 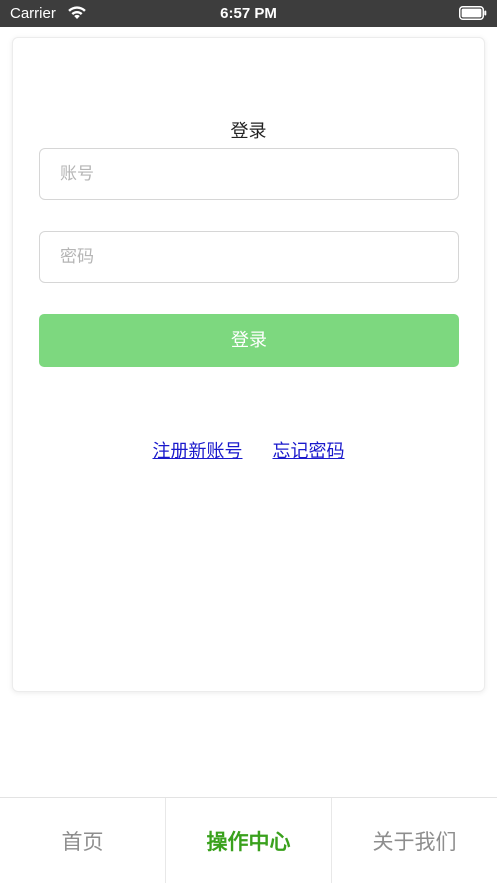 What do you see at coordinates (249, 340) in the screenshot?
I see `login-button: 登录` at bounding box center [249, 340].